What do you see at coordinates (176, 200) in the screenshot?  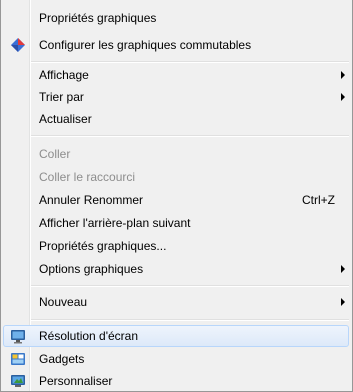 I see `menu-item-annuler-renommer: Annuler Renommer Ctrl+Z` at bounding box center [176, 200].